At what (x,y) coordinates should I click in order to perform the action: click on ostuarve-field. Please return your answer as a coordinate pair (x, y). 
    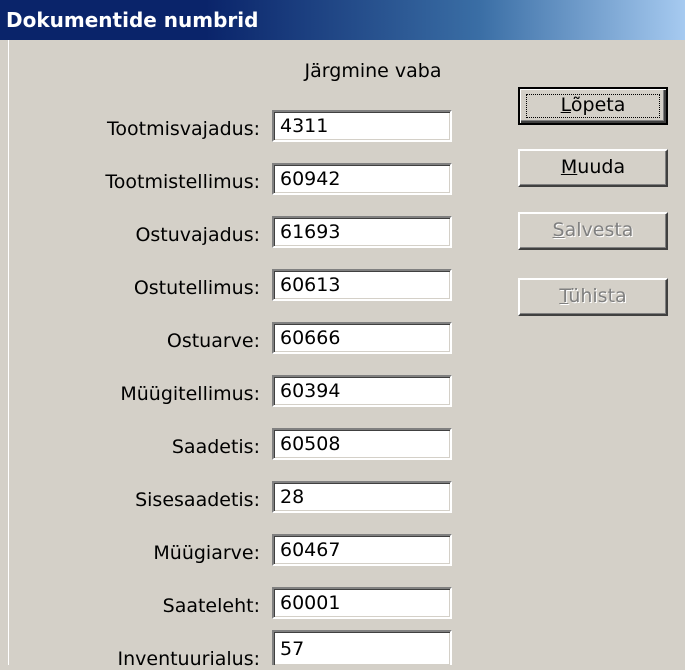
    Looking at the image, I should click on (362, 338).